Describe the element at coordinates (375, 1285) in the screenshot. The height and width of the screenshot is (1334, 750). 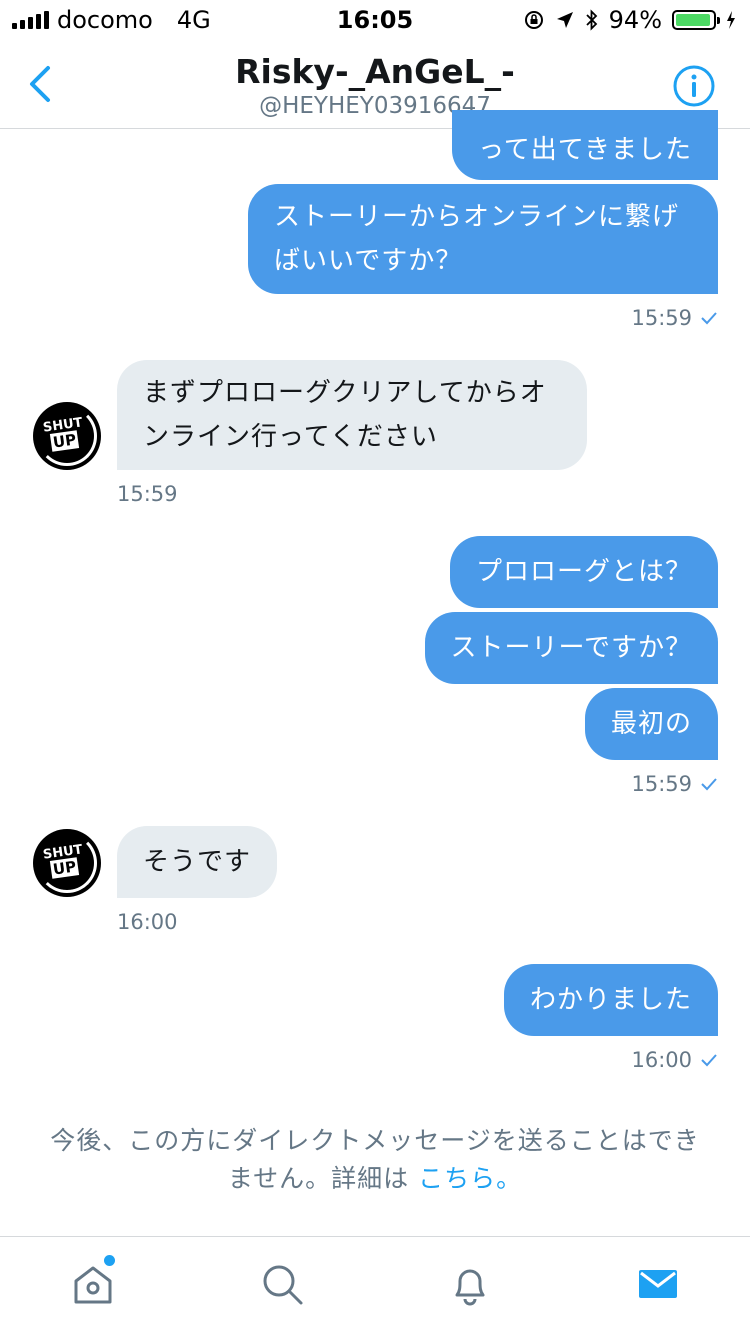
I see `tab-bar` at that location.